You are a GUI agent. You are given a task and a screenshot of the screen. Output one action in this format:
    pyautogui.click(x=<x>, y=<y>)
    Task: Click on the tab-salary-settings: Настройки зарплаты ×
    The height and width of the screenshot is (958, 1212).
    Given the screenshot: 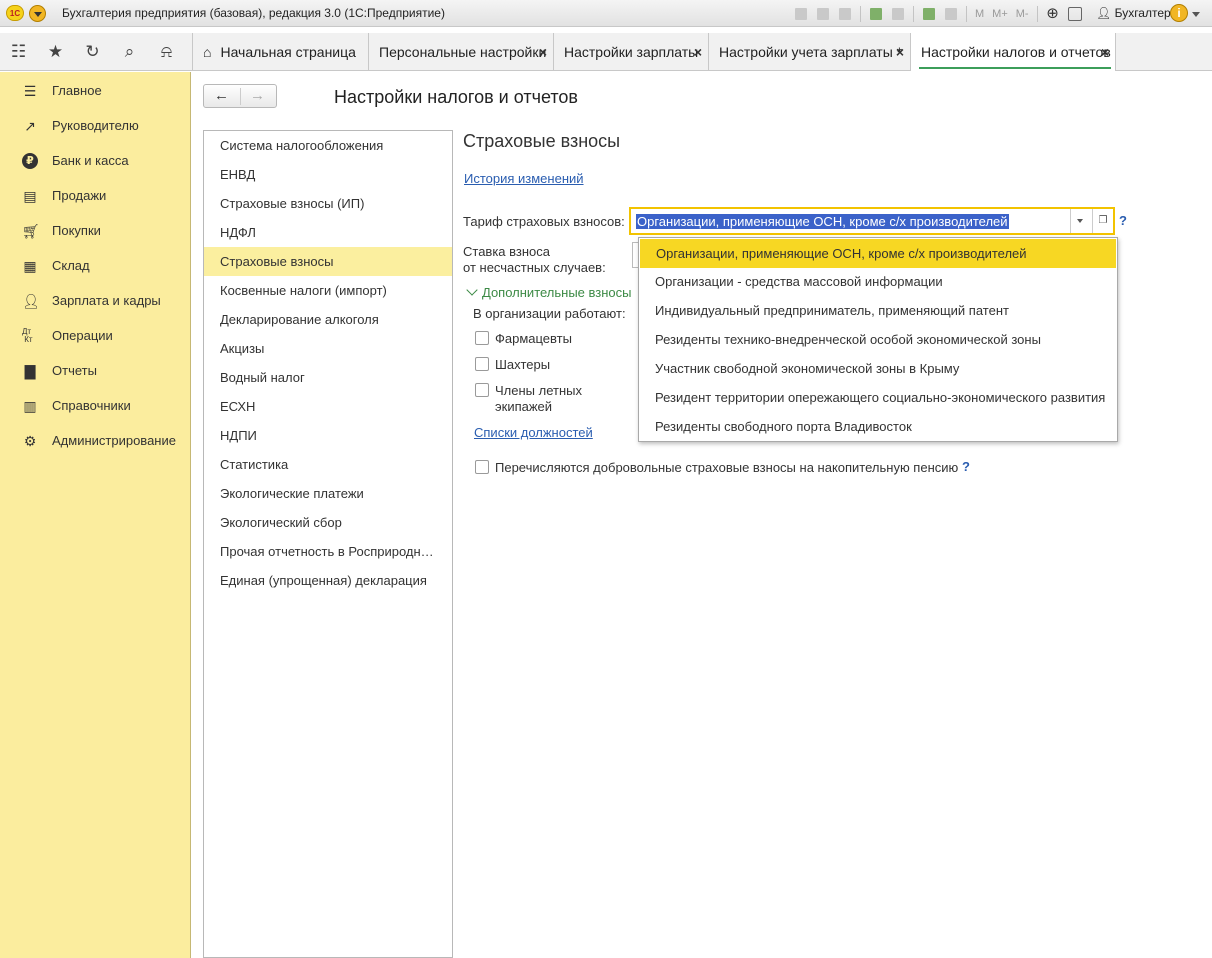 What is the action you would take?
    pyautogui.click(x=630, y=52)
    